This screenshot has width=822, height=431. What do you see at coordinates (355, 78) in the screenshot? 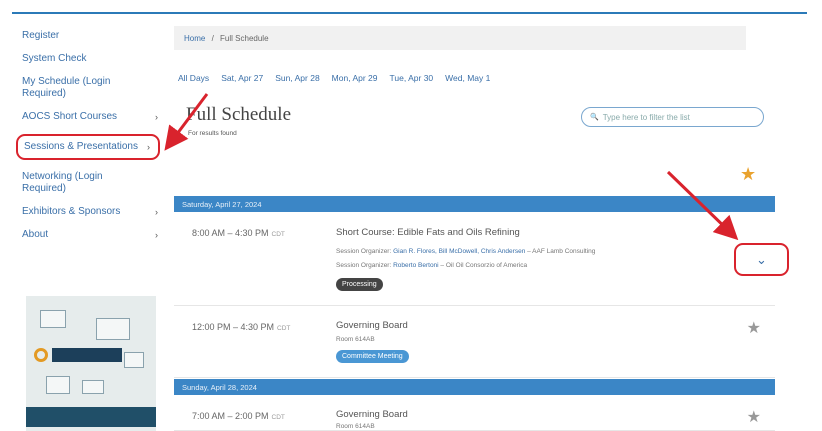
I see `tab-mon-apr-29: Mon, Apr 29` at bounding box center [355, 78].